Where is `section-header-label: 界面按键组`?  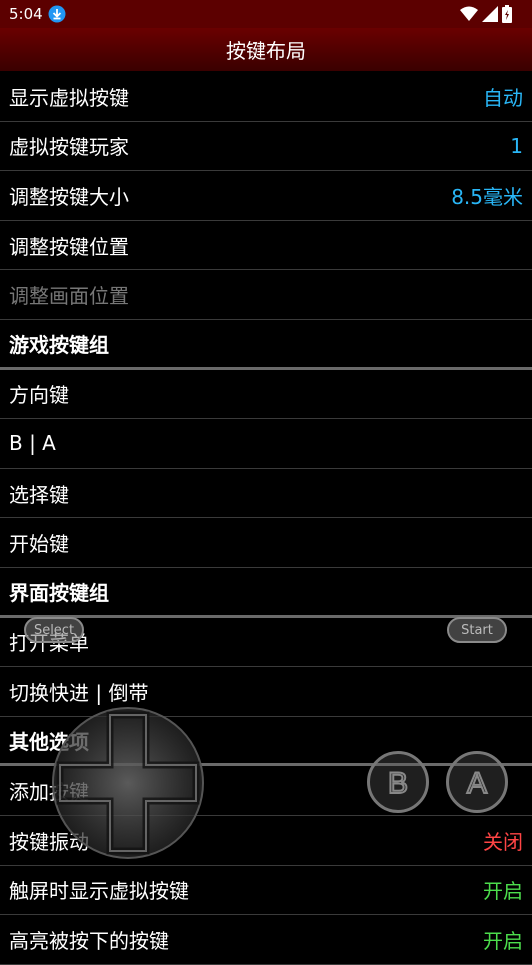
section-header-label: 界面按键组 is located at coordinates (59, 592).